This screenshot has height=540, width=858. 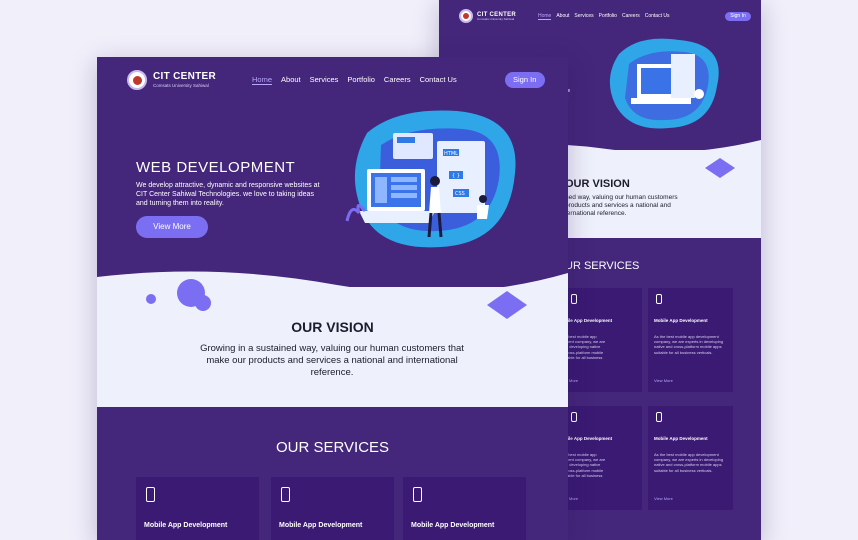 What do you see at coordinates (562, 16) in the screenshot?
I see `back-nav-about: About` at bounding box center [562, 16].